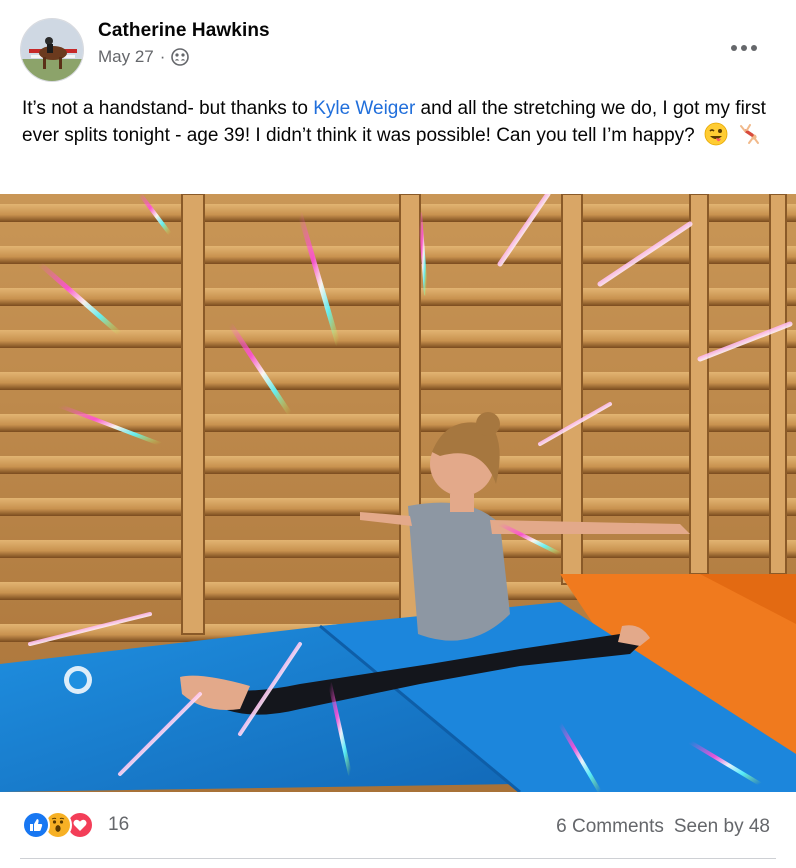 The width and height of the screenshot is (796, 868). Describe the element at coordinates (716, 134) in the screenshot. I see `winking-face-tongue-emoji` at that location.